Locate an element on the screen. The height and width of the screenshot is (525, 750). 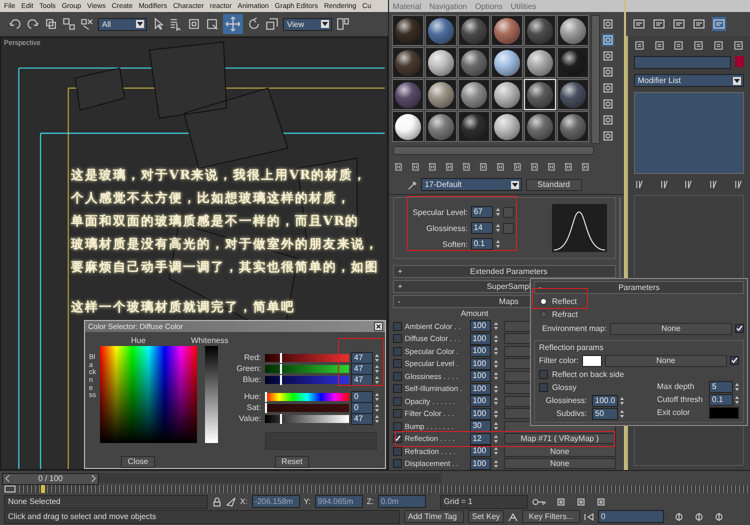
go-to-start-icon is located at coordinates (589, 517).